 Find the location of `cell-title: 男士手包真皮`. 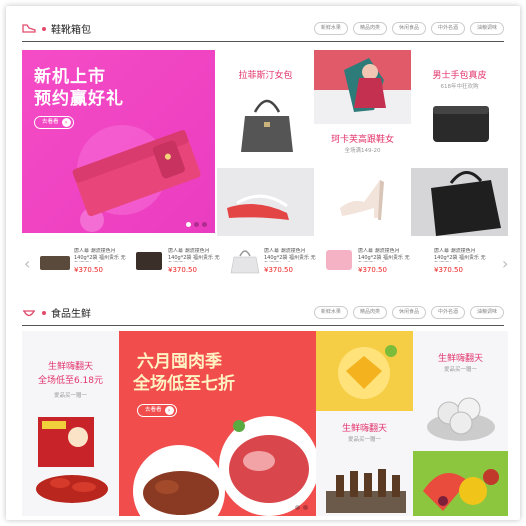

cell-title: 男士手包真皮 is located at coordinates (459, 76).